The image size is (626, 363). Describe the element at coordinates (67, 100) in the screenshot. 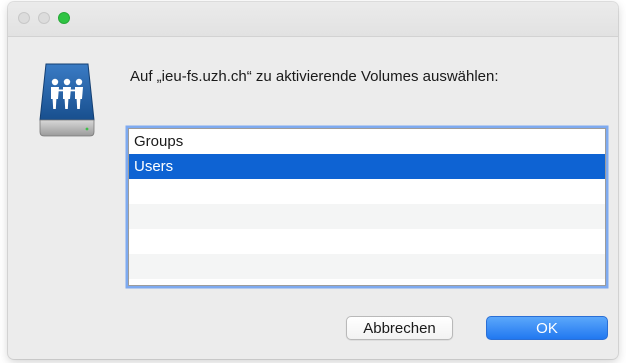

I see `shared-server-icon` at that location.